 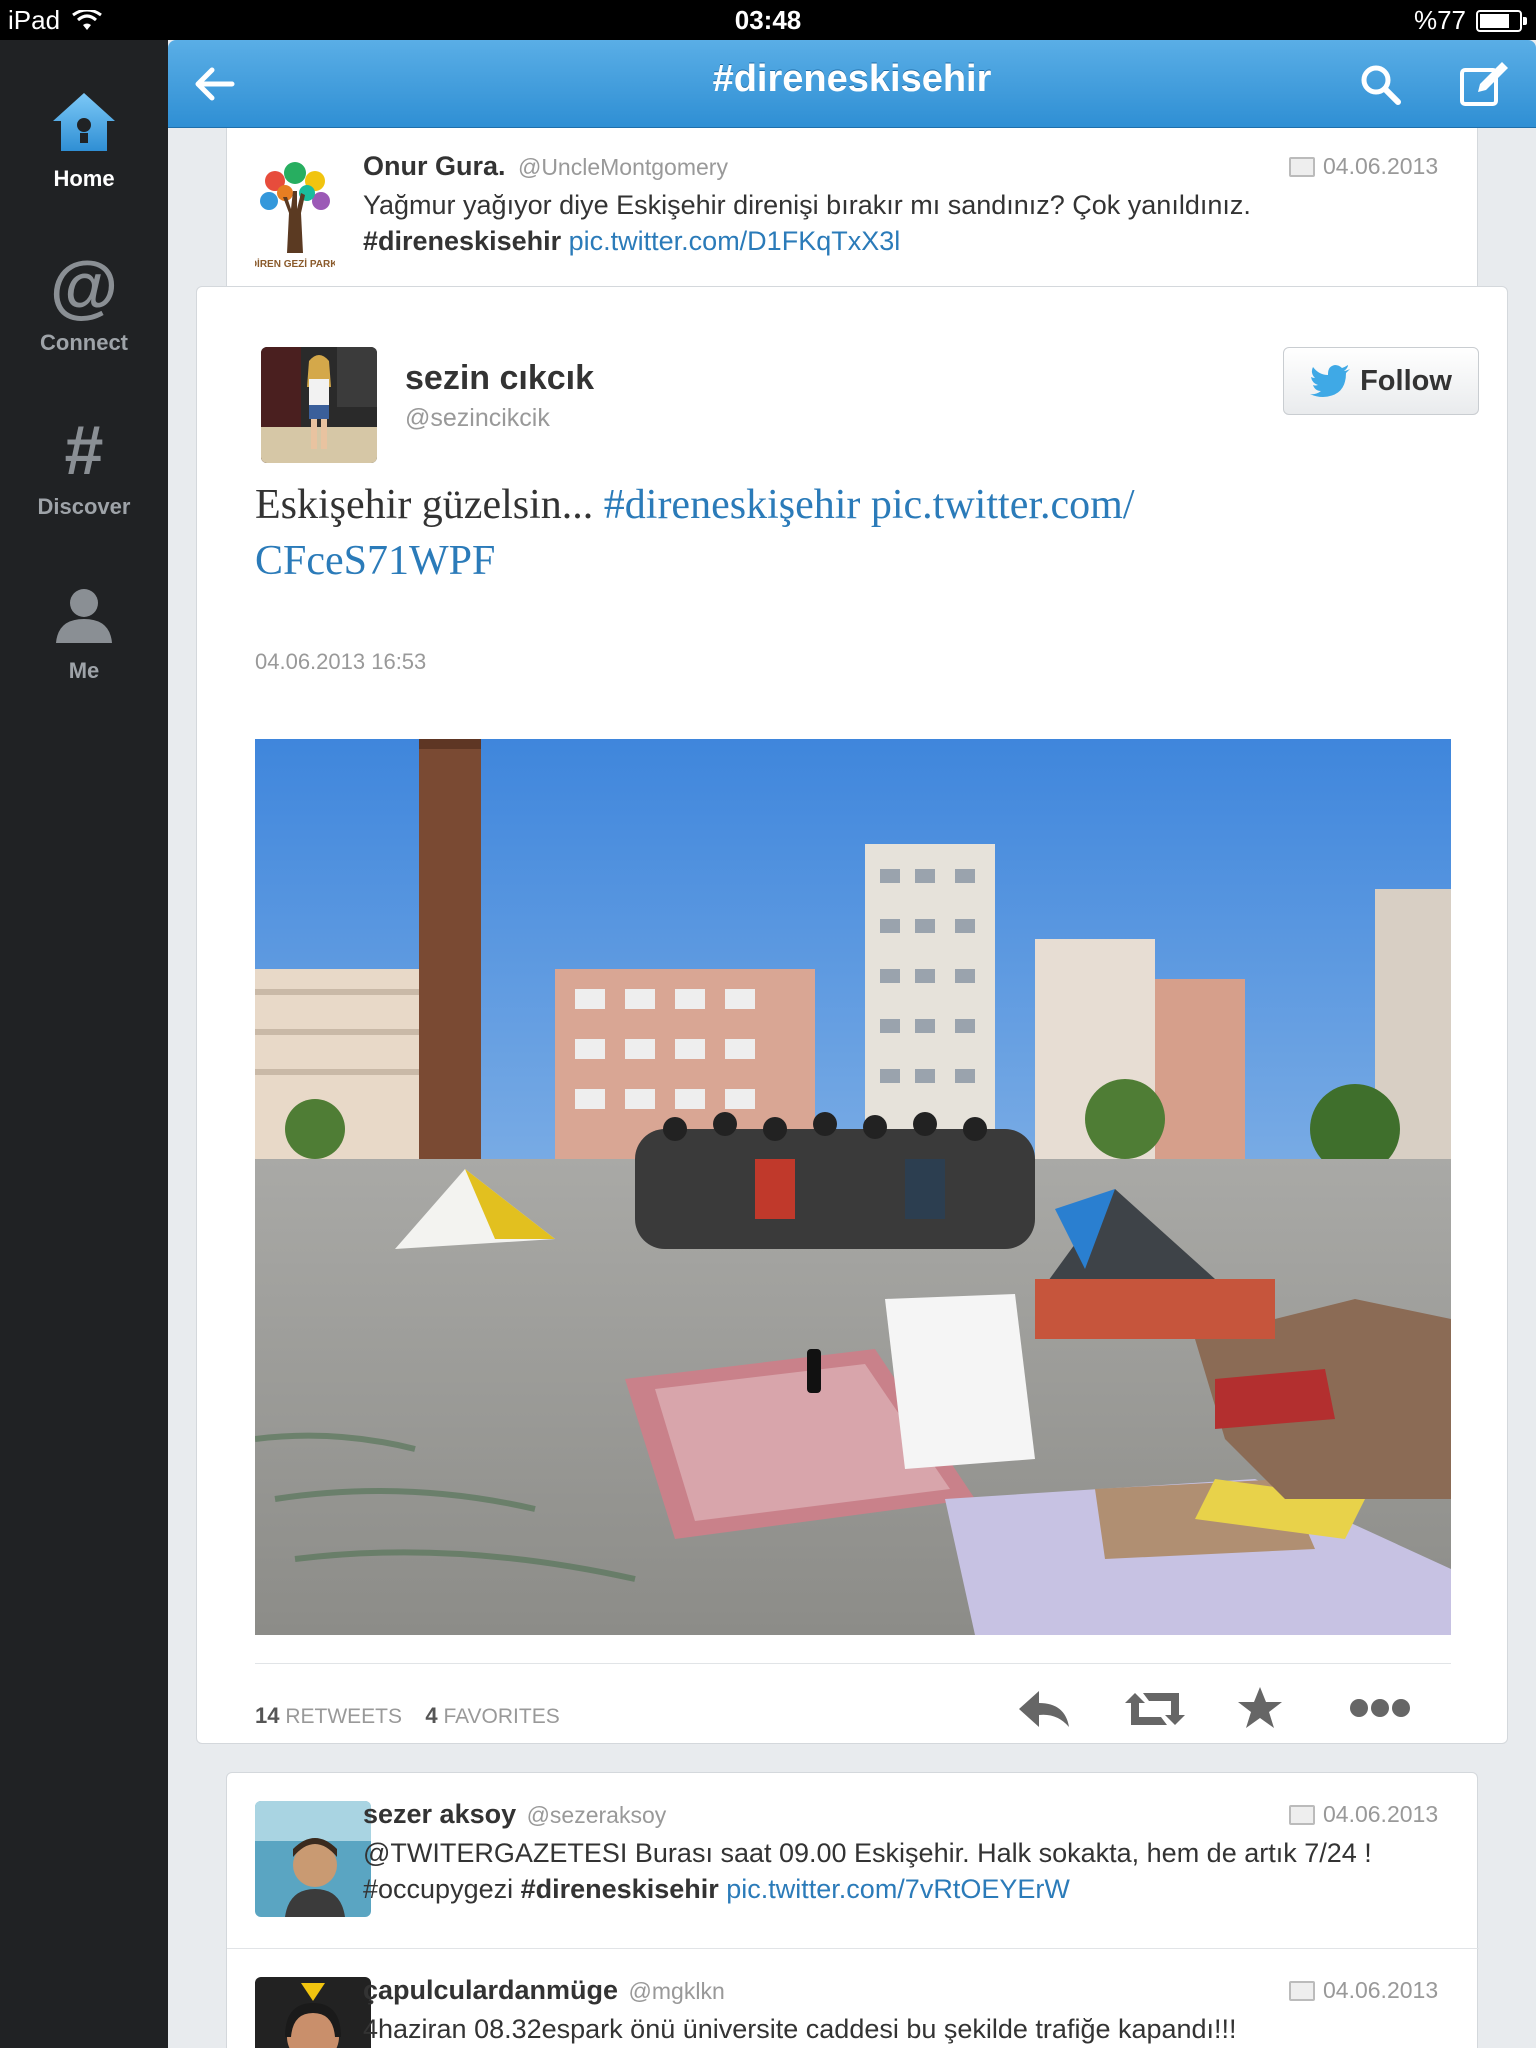 I want to click on home-icon, so click(x=84, y=122).